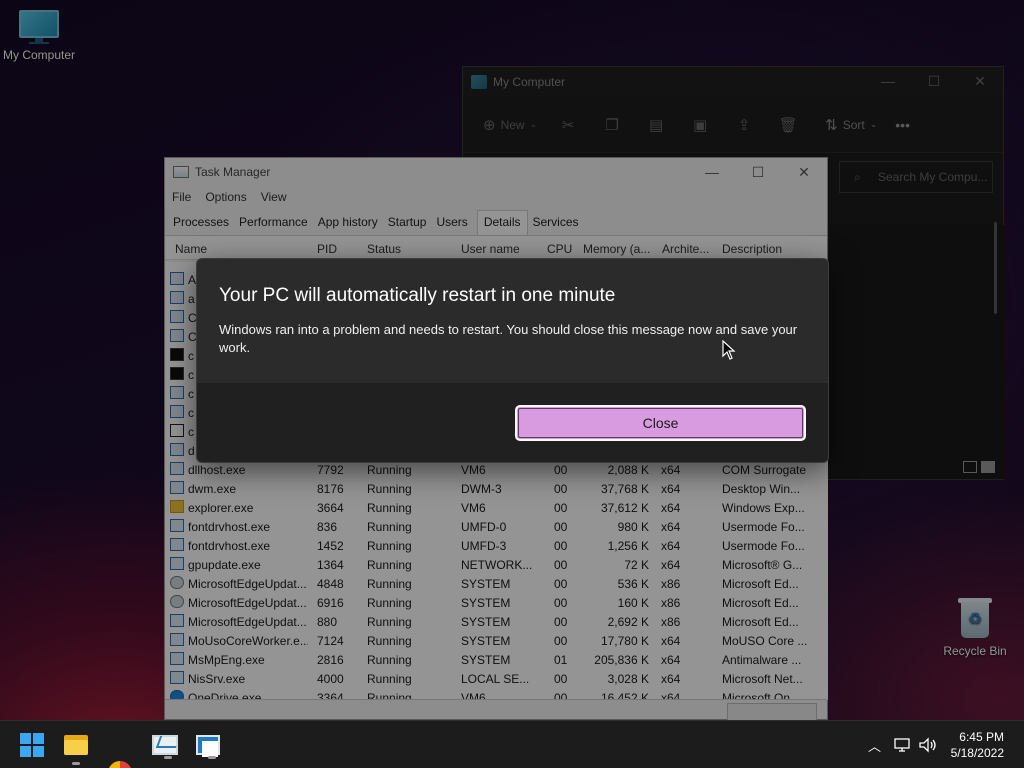  What do you see at coordinates (977, 753) in the screenshot?
I see `clock-date: 5/18/2022` at bounding box center [977, 753].